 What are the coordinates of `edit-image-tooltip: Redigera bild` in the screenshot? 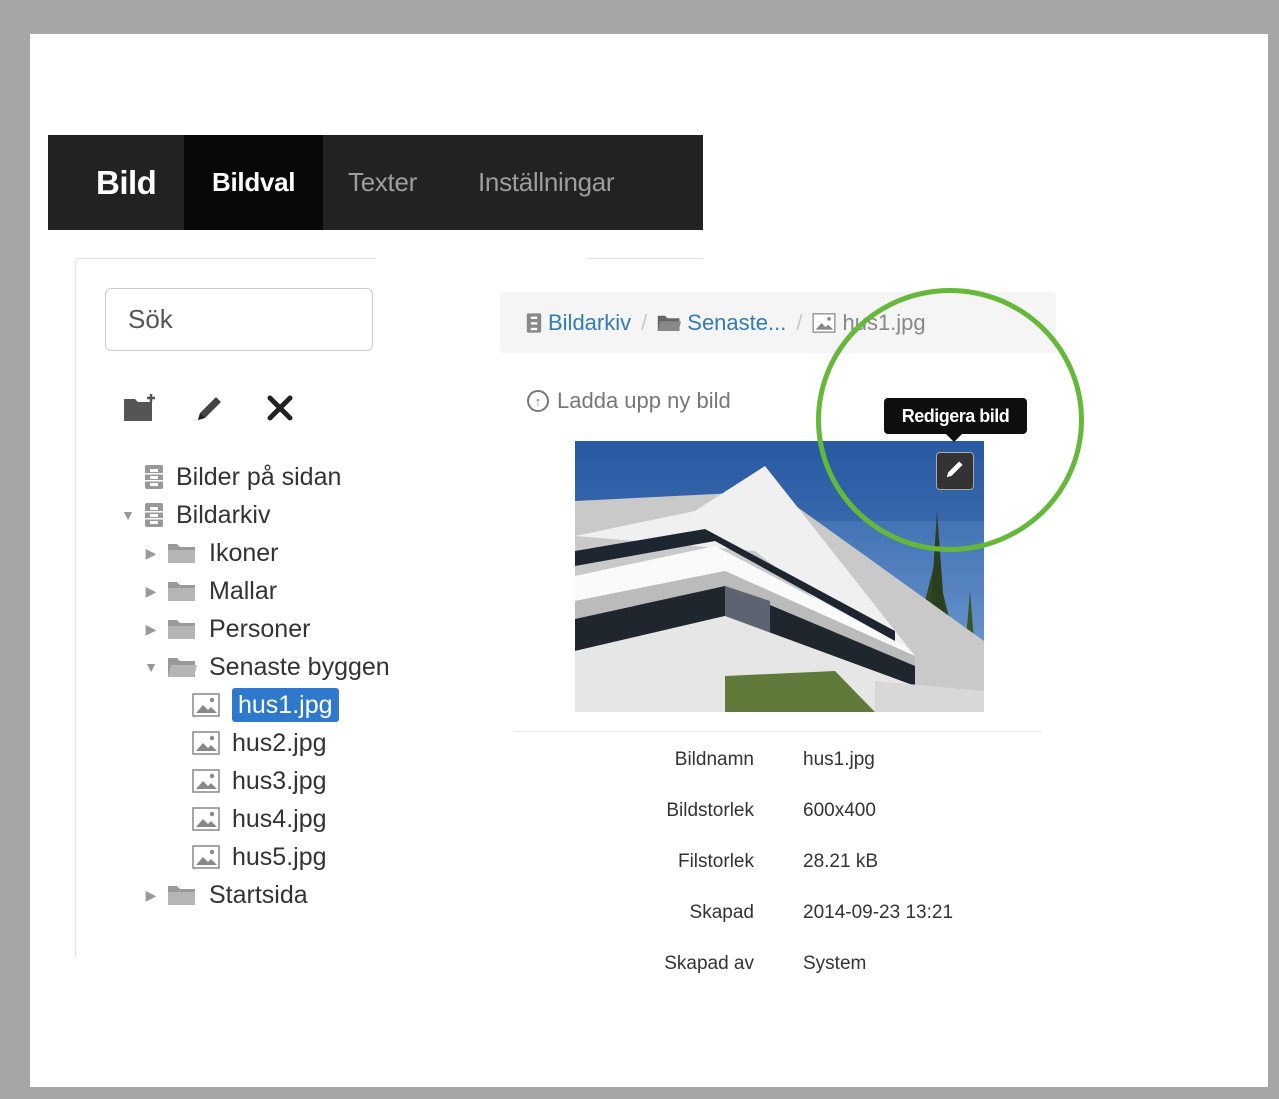 It's located at (955, 416).